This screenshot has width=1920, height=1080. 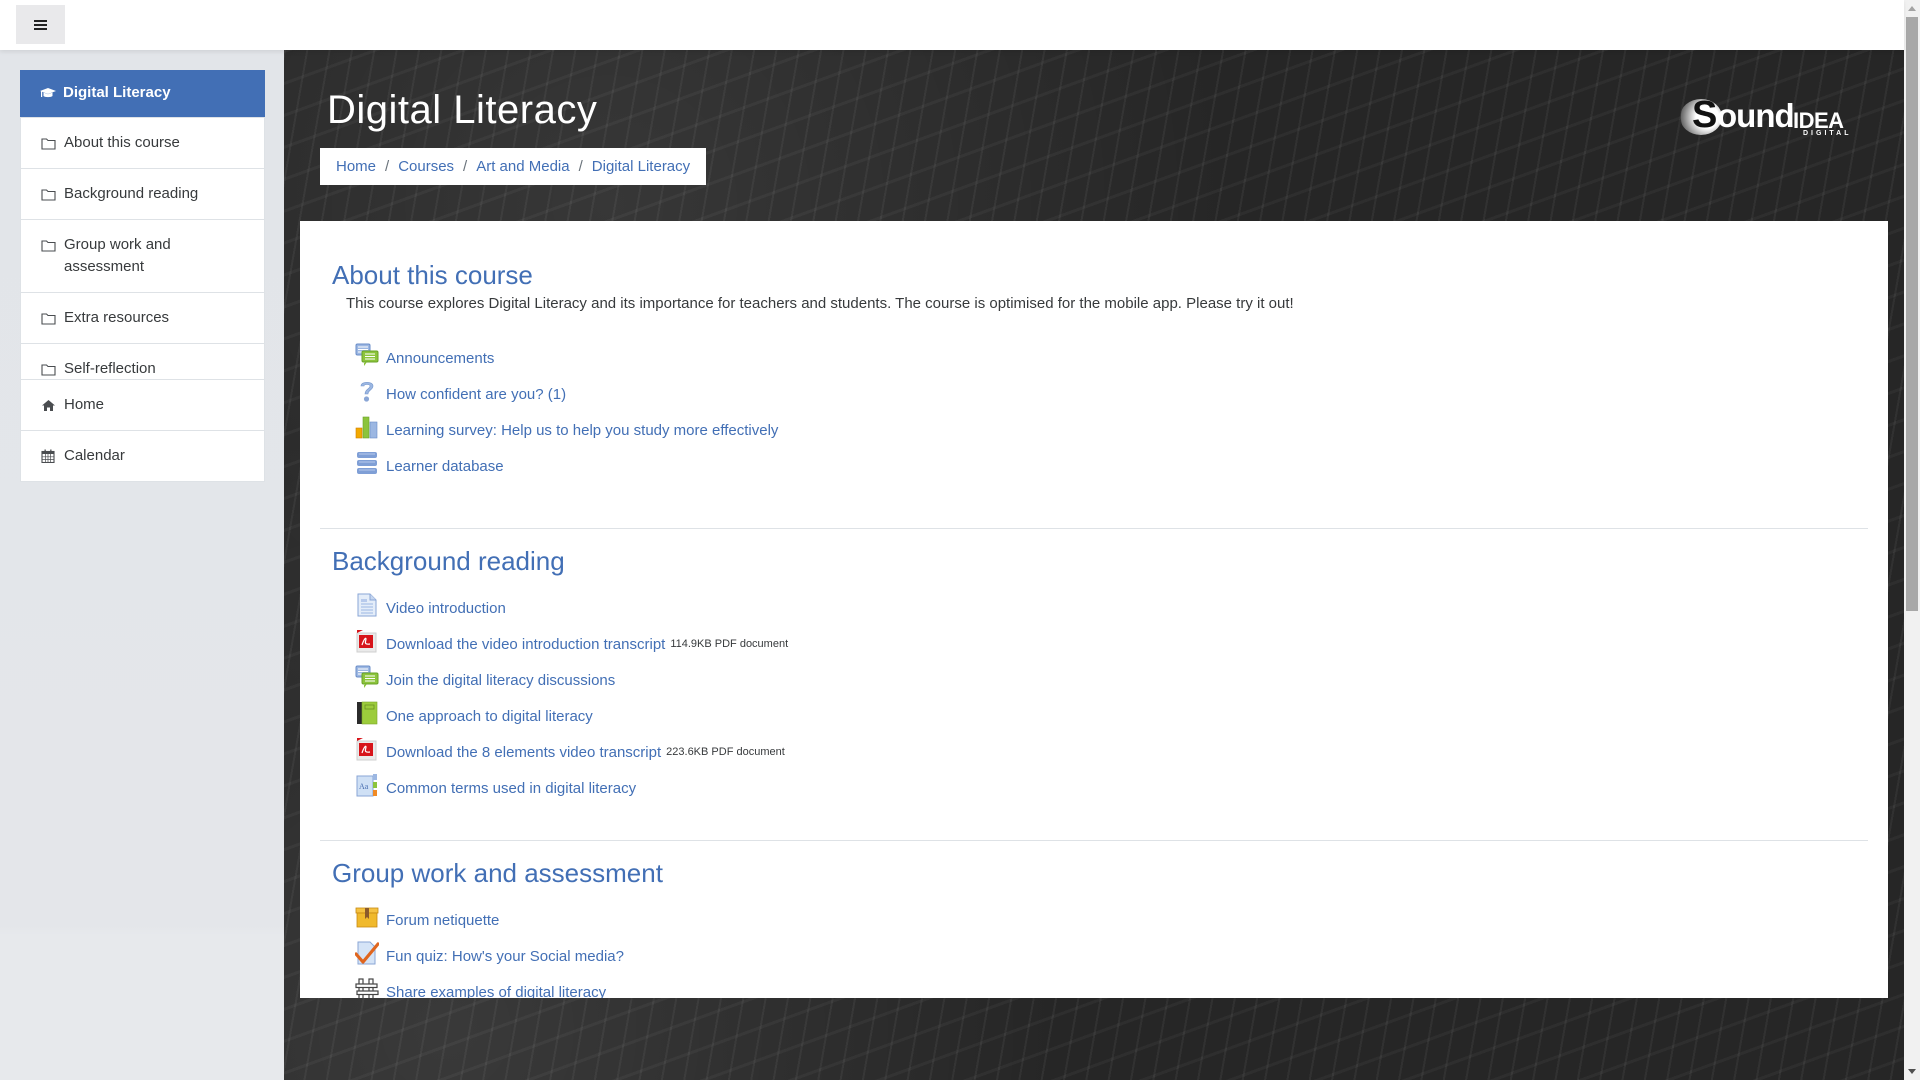 What do you see at coordinates (511, 788) in the screenshot?
I see `activity-link: Common terms used in digital literacy` at bounding box center [511, 788].